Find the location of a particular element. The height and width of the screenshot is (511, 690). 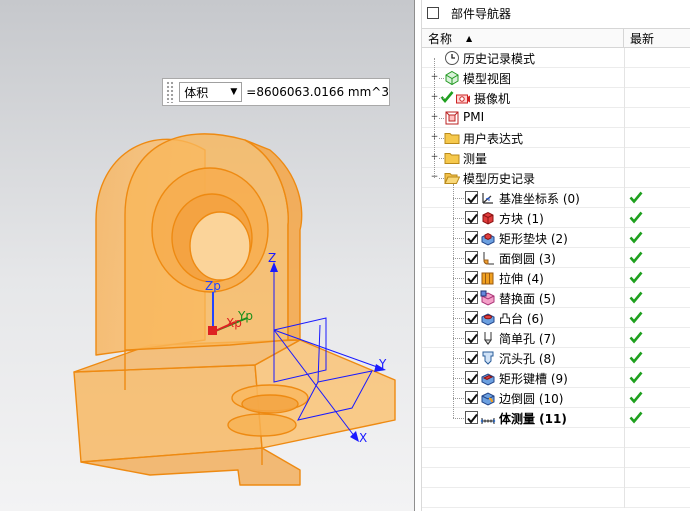

part-x-label: Xp is located at coordinates (234, 323).